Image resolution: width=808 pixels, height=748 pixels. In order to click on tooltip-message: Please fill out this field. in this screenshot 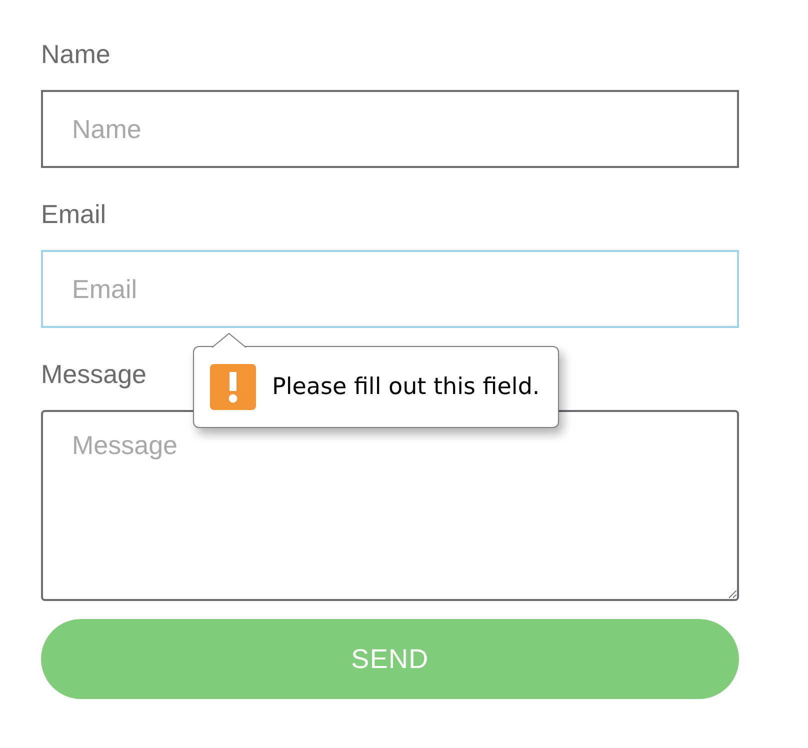, I will do `click(406, 387)`.